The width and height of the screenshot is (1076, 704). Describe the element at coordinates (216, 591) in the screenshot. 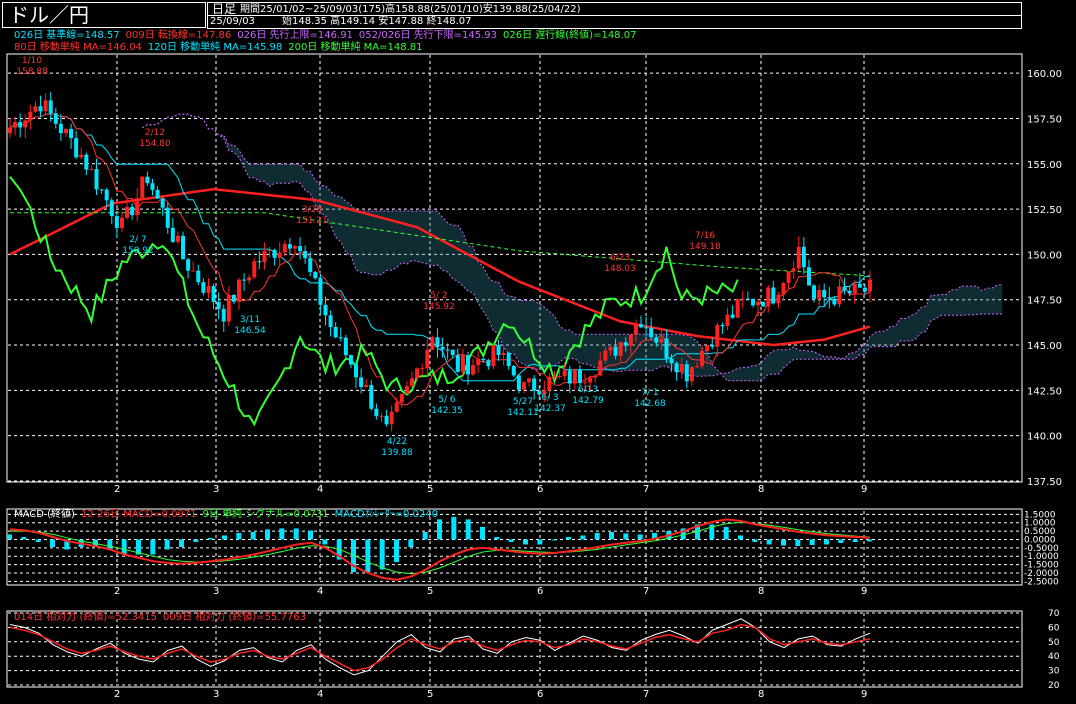

I see `macd-x-tick-label: 3` at that location.